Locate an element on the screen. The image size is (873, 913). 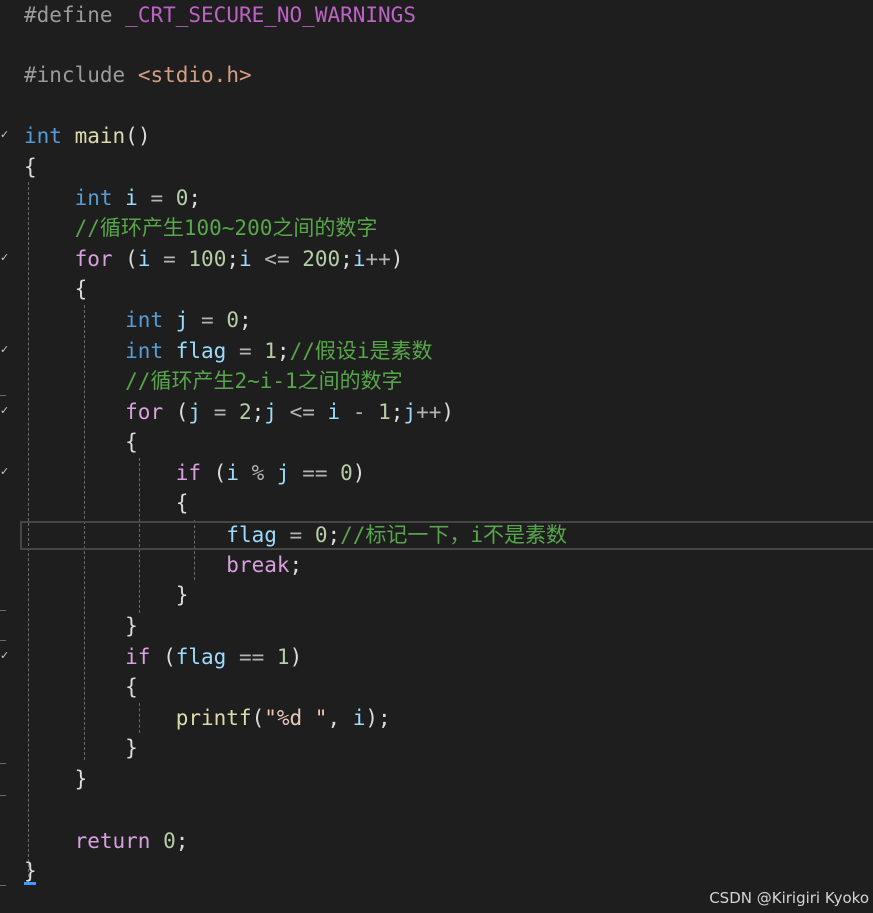
code-line-5: int main() is located at coordinates (87, 136).